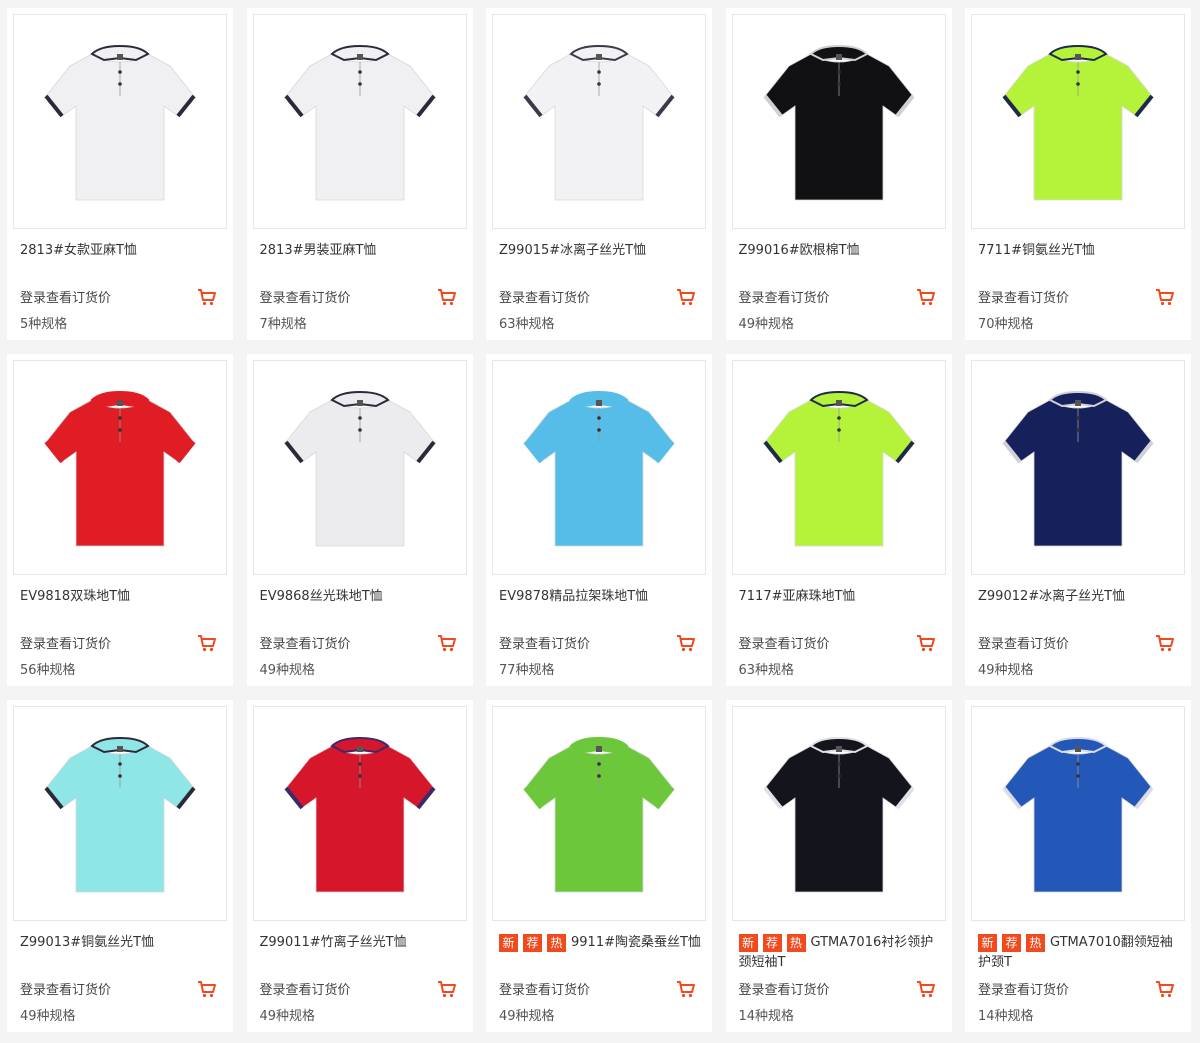  Describe the element at coordinates (321, 596) in the screenshot. I see `product-title-text: EV9868丝光珠地T恤` at that location.